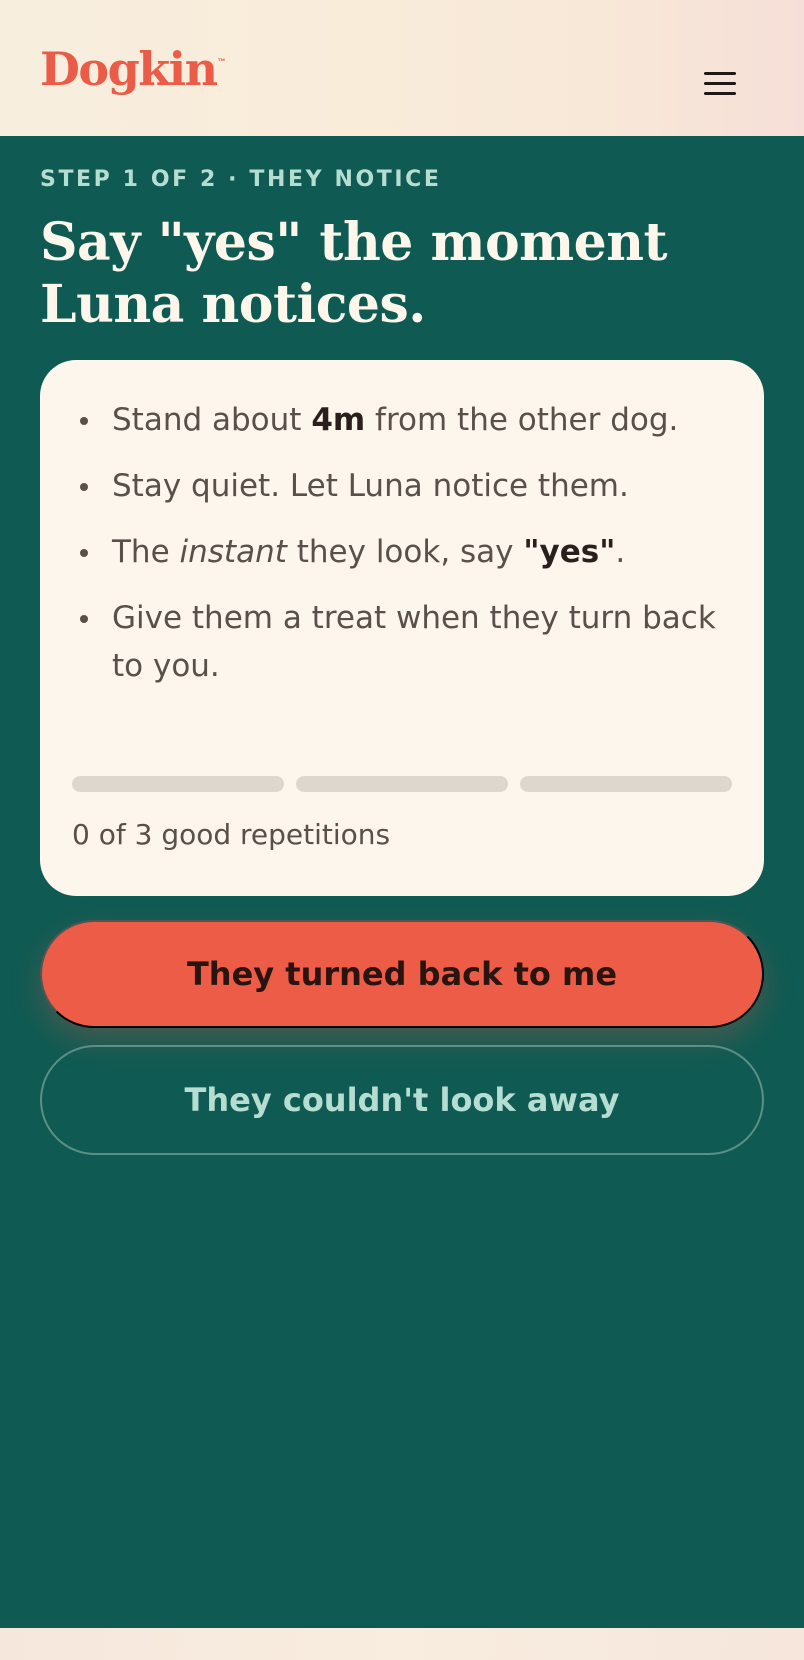 This screenshot has width=804, height=1660. What do you see at coordinates (620, 552) in the screenshot?
I see `instruction-text: .` at bounding box center [620, 552].